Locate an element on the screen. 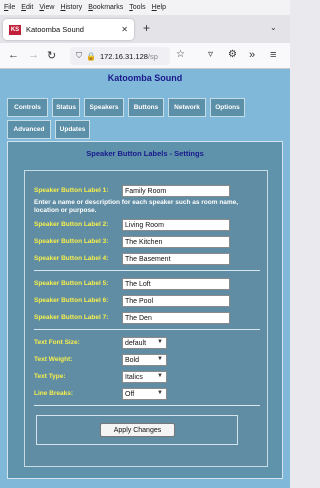 This screenshot has width=320, height=488. menu-file: File is located at coordinates (9, 7).